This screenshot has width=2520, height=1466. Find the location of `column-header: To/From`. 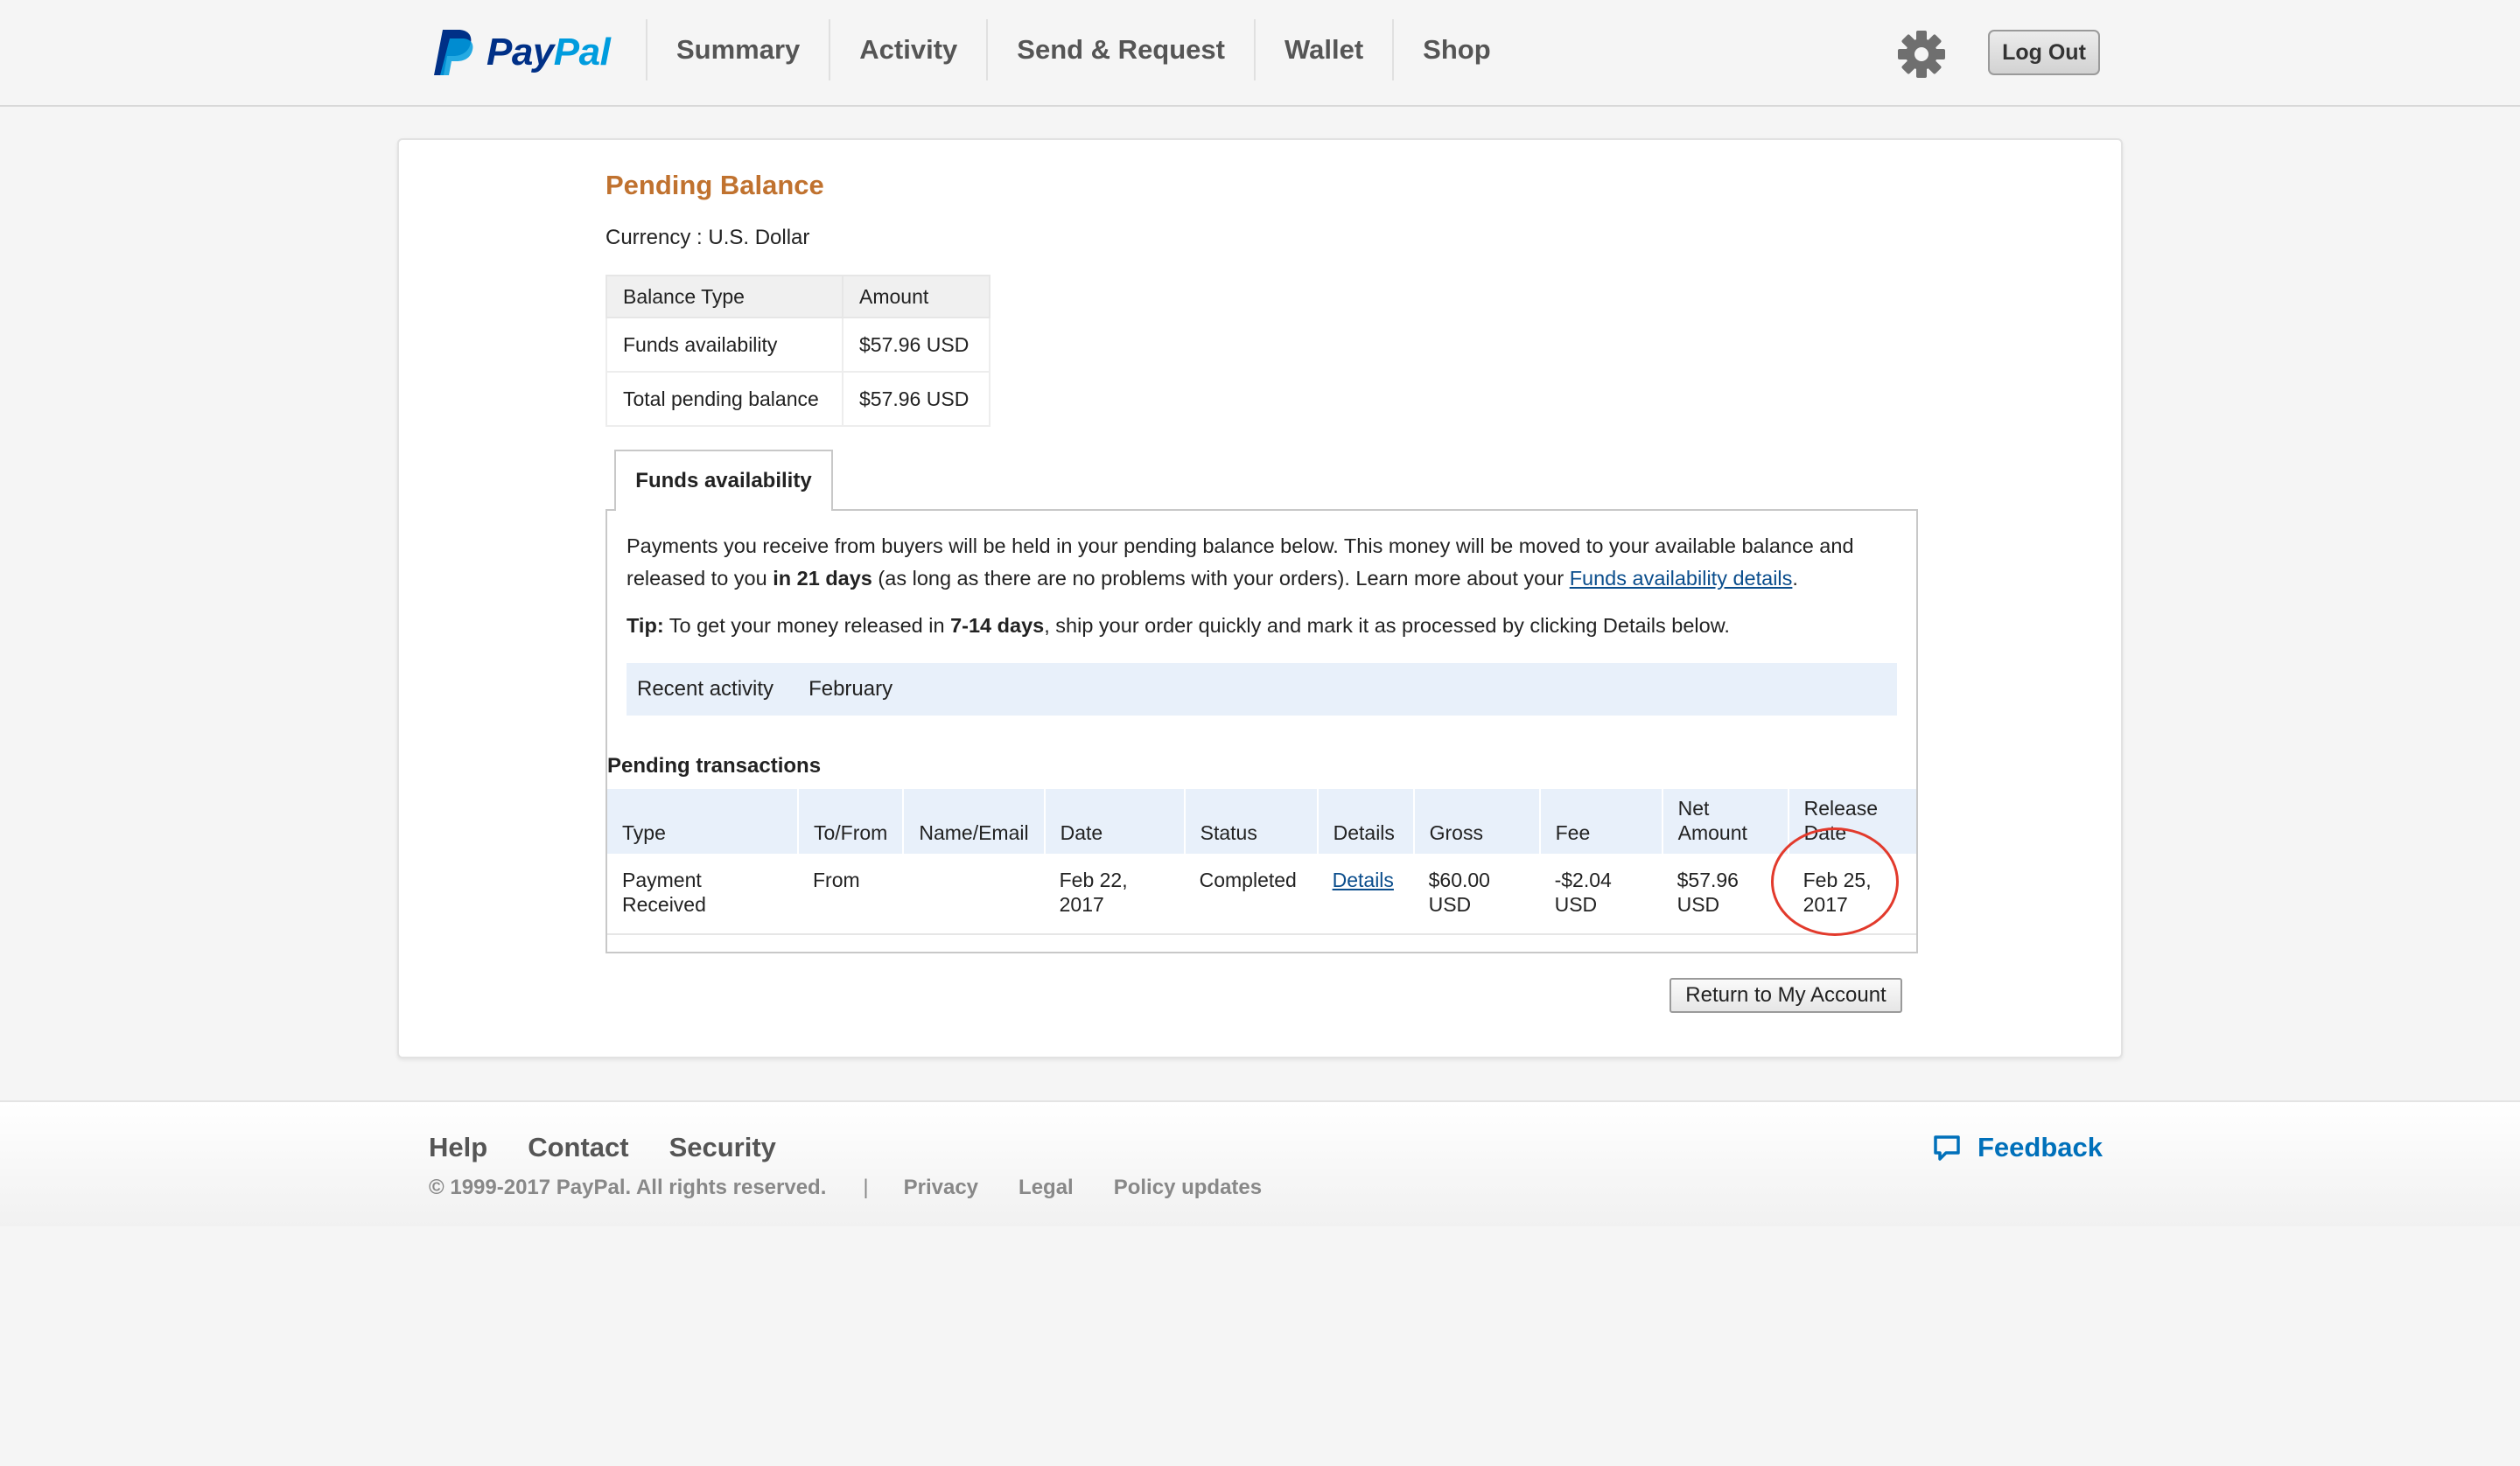

column-header: To/From is located at coordinates (850, 821).